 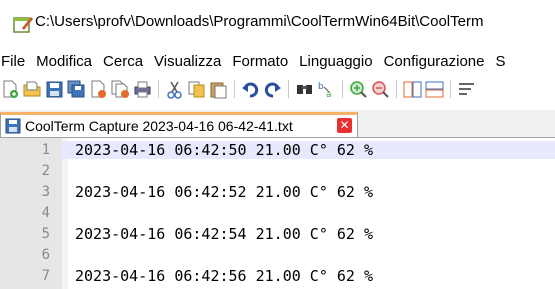 What do you see at coordinates (25, 150) in the screenshot?
I see `line-number: 1` at bounding box center [25, 150].